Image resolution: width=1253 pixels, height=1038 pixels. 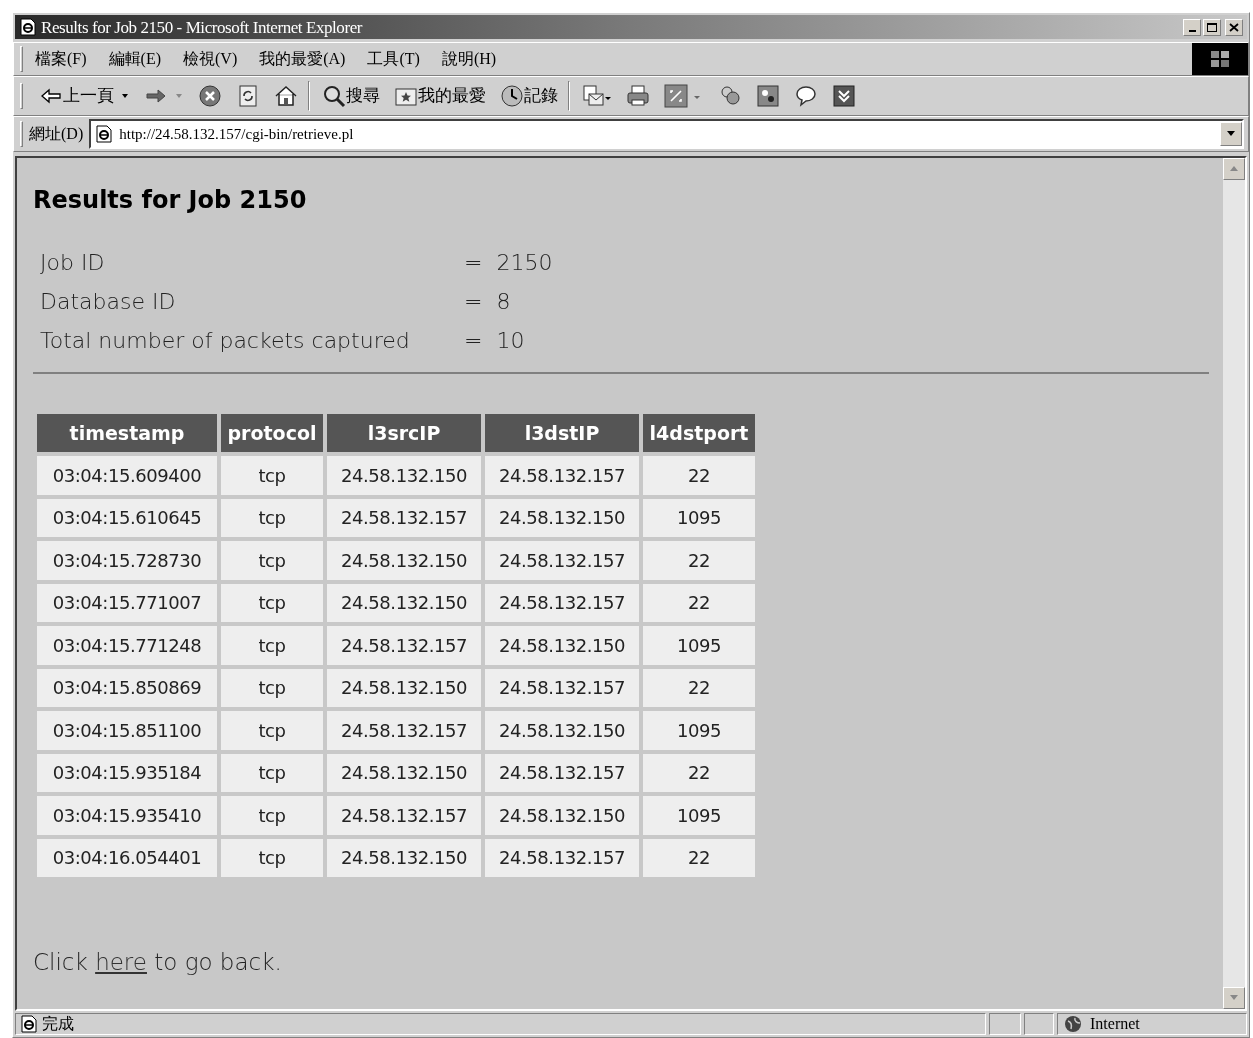 What do you see at coordinates (597, 96) in the screenshot?
I see `envelope-icon` at bounding box center [597, 96].